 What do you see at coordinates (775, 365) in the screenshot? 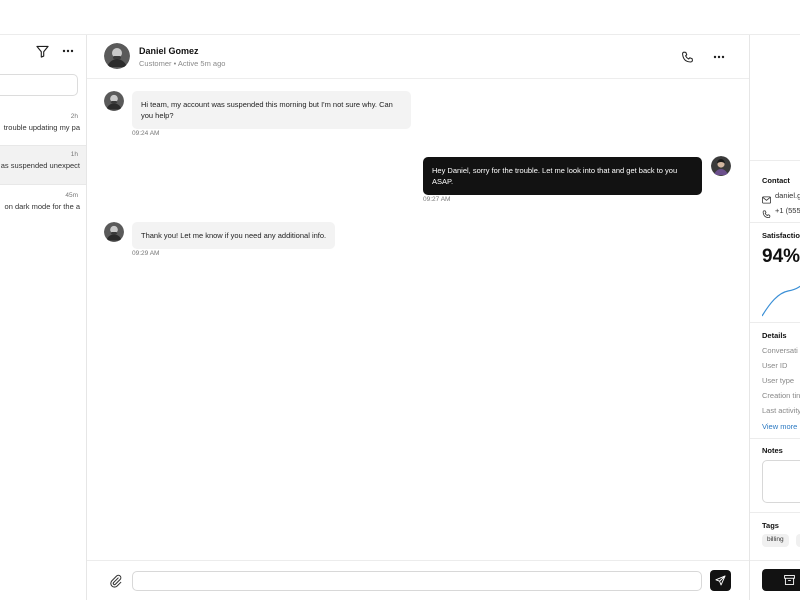
I see `detail-field-label: User ID` at bounding box center [775, 365].